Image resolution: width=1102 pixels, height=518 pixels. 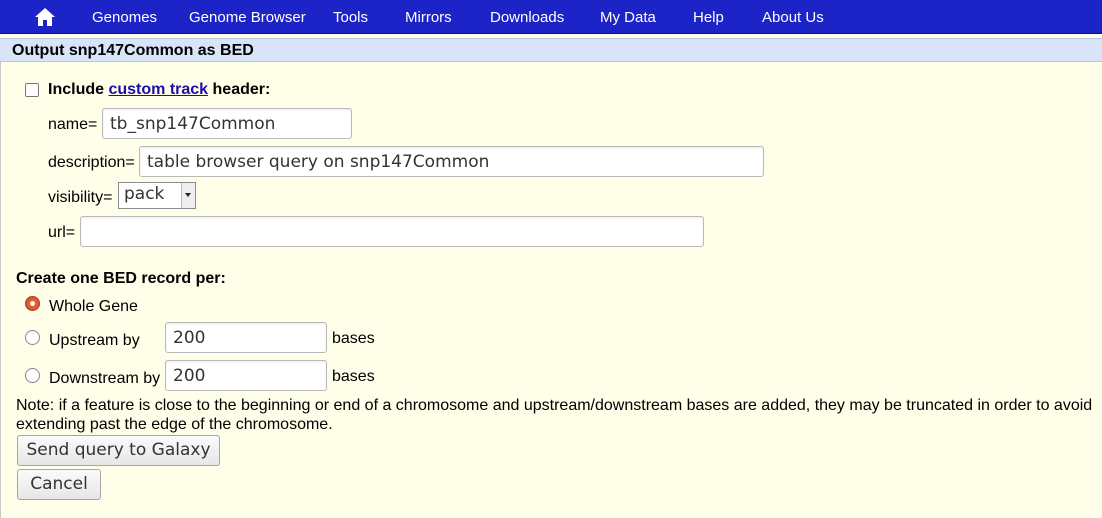 I want to click on nav-help: Help, so click(x=708, y=17).